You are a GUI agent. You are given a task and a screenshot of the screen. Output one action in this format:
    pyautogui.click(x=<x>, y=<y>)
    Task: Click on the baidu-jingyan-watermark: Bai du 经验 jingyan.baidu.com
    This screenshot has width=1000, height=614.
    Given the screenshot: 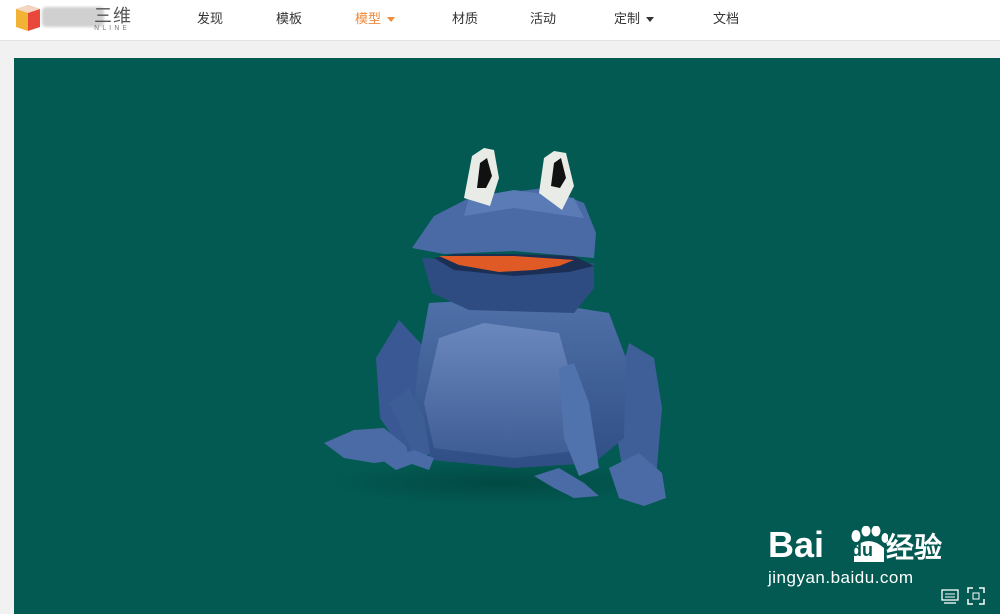 What is the action you would take?
    pyautogui.click(x=858, y=549)
    